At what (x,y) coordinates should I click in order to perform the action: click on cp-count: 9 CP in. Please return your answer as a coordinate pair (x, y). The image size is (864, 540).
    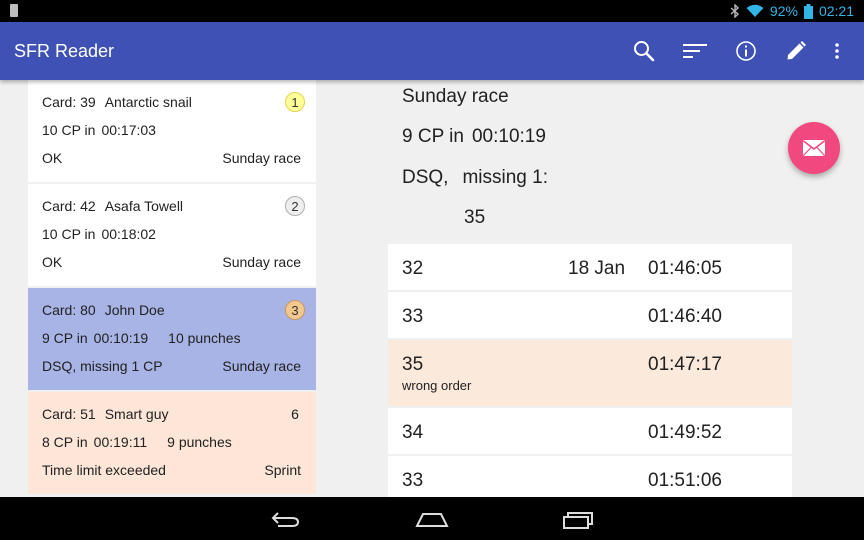
    Looking at the image, I should click on (65, 338).